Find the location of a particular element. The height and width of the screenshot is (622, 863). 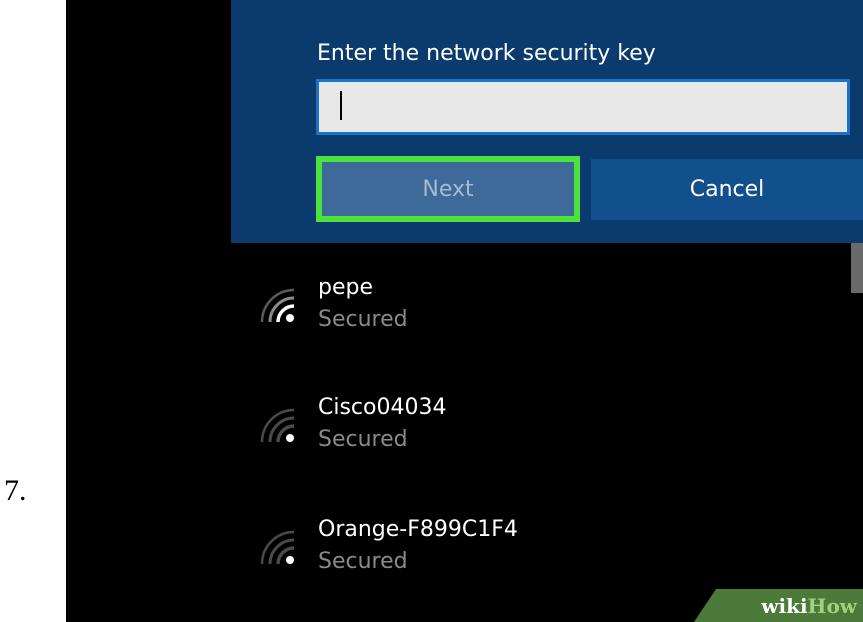

cancel-button: Cancel is located at coordinates (727, 189).